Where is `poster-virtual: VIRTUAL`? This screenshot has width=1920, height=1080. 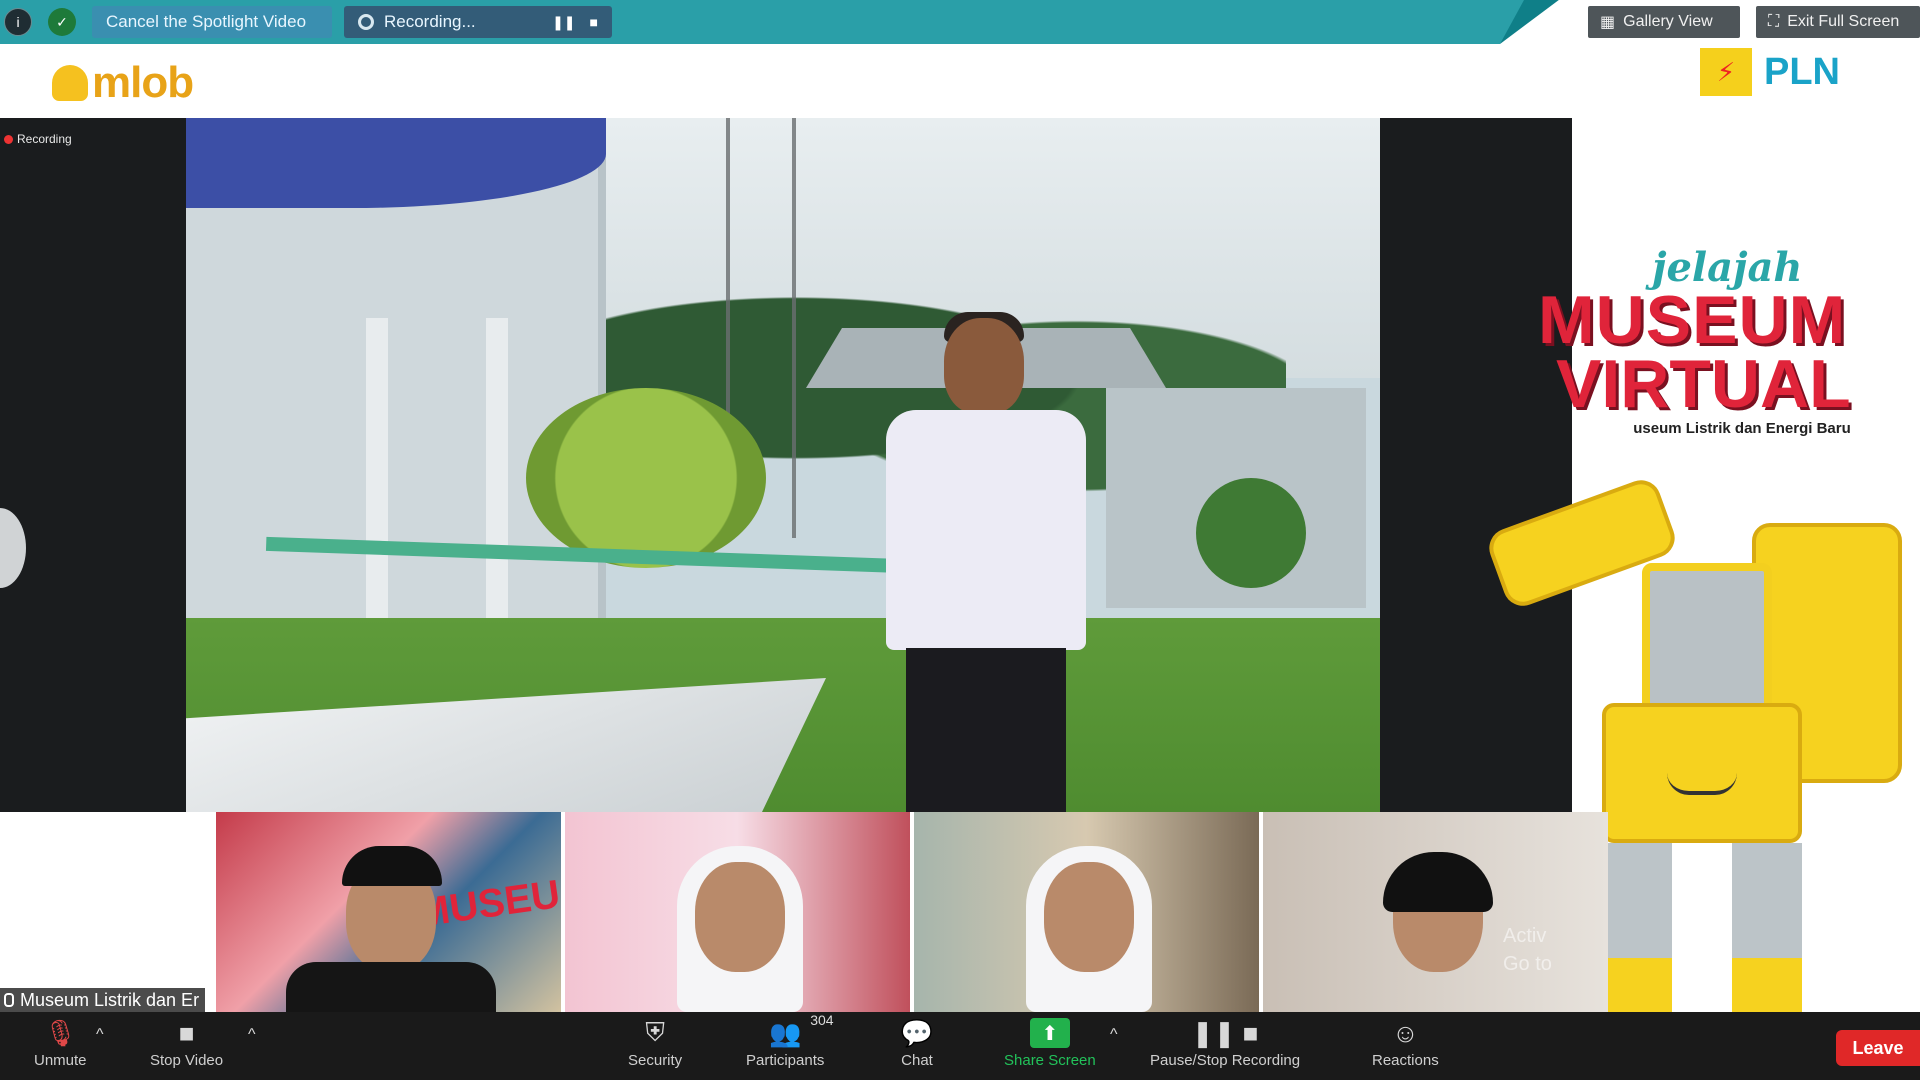
poster-virtual: VIRTUAL is located at coordinates (1703, 384).